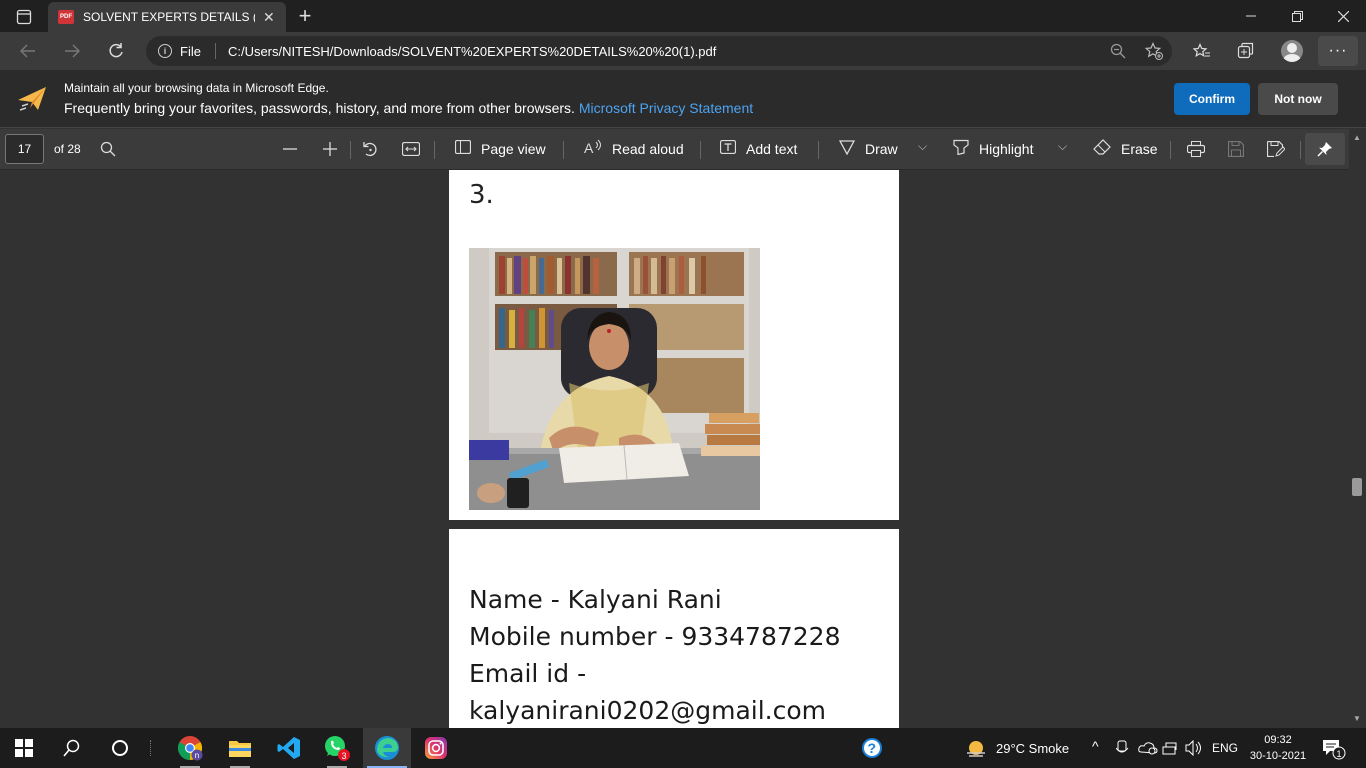  I want to click on chrome-app: n, so click(190, 748).